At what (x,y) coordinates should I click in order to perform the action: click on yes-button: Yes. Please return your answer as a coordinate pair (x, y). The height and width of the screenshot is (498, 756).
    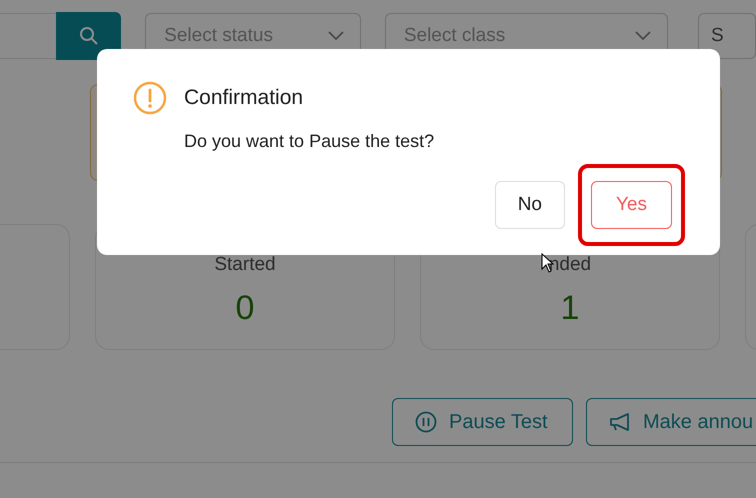
    Looking at the image, I should click on (631, 205).